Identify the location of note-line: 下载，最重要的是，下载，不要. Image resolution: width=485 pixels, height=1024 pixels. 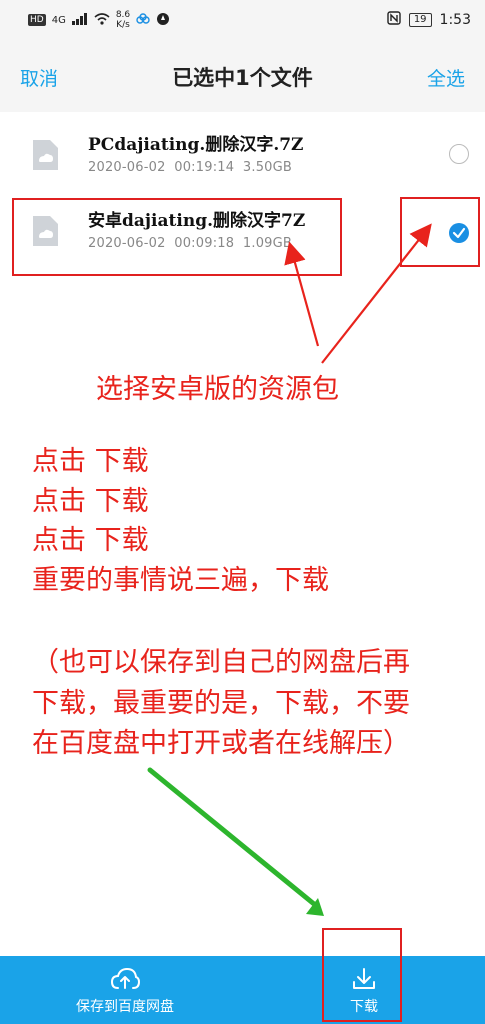
(221, 703).